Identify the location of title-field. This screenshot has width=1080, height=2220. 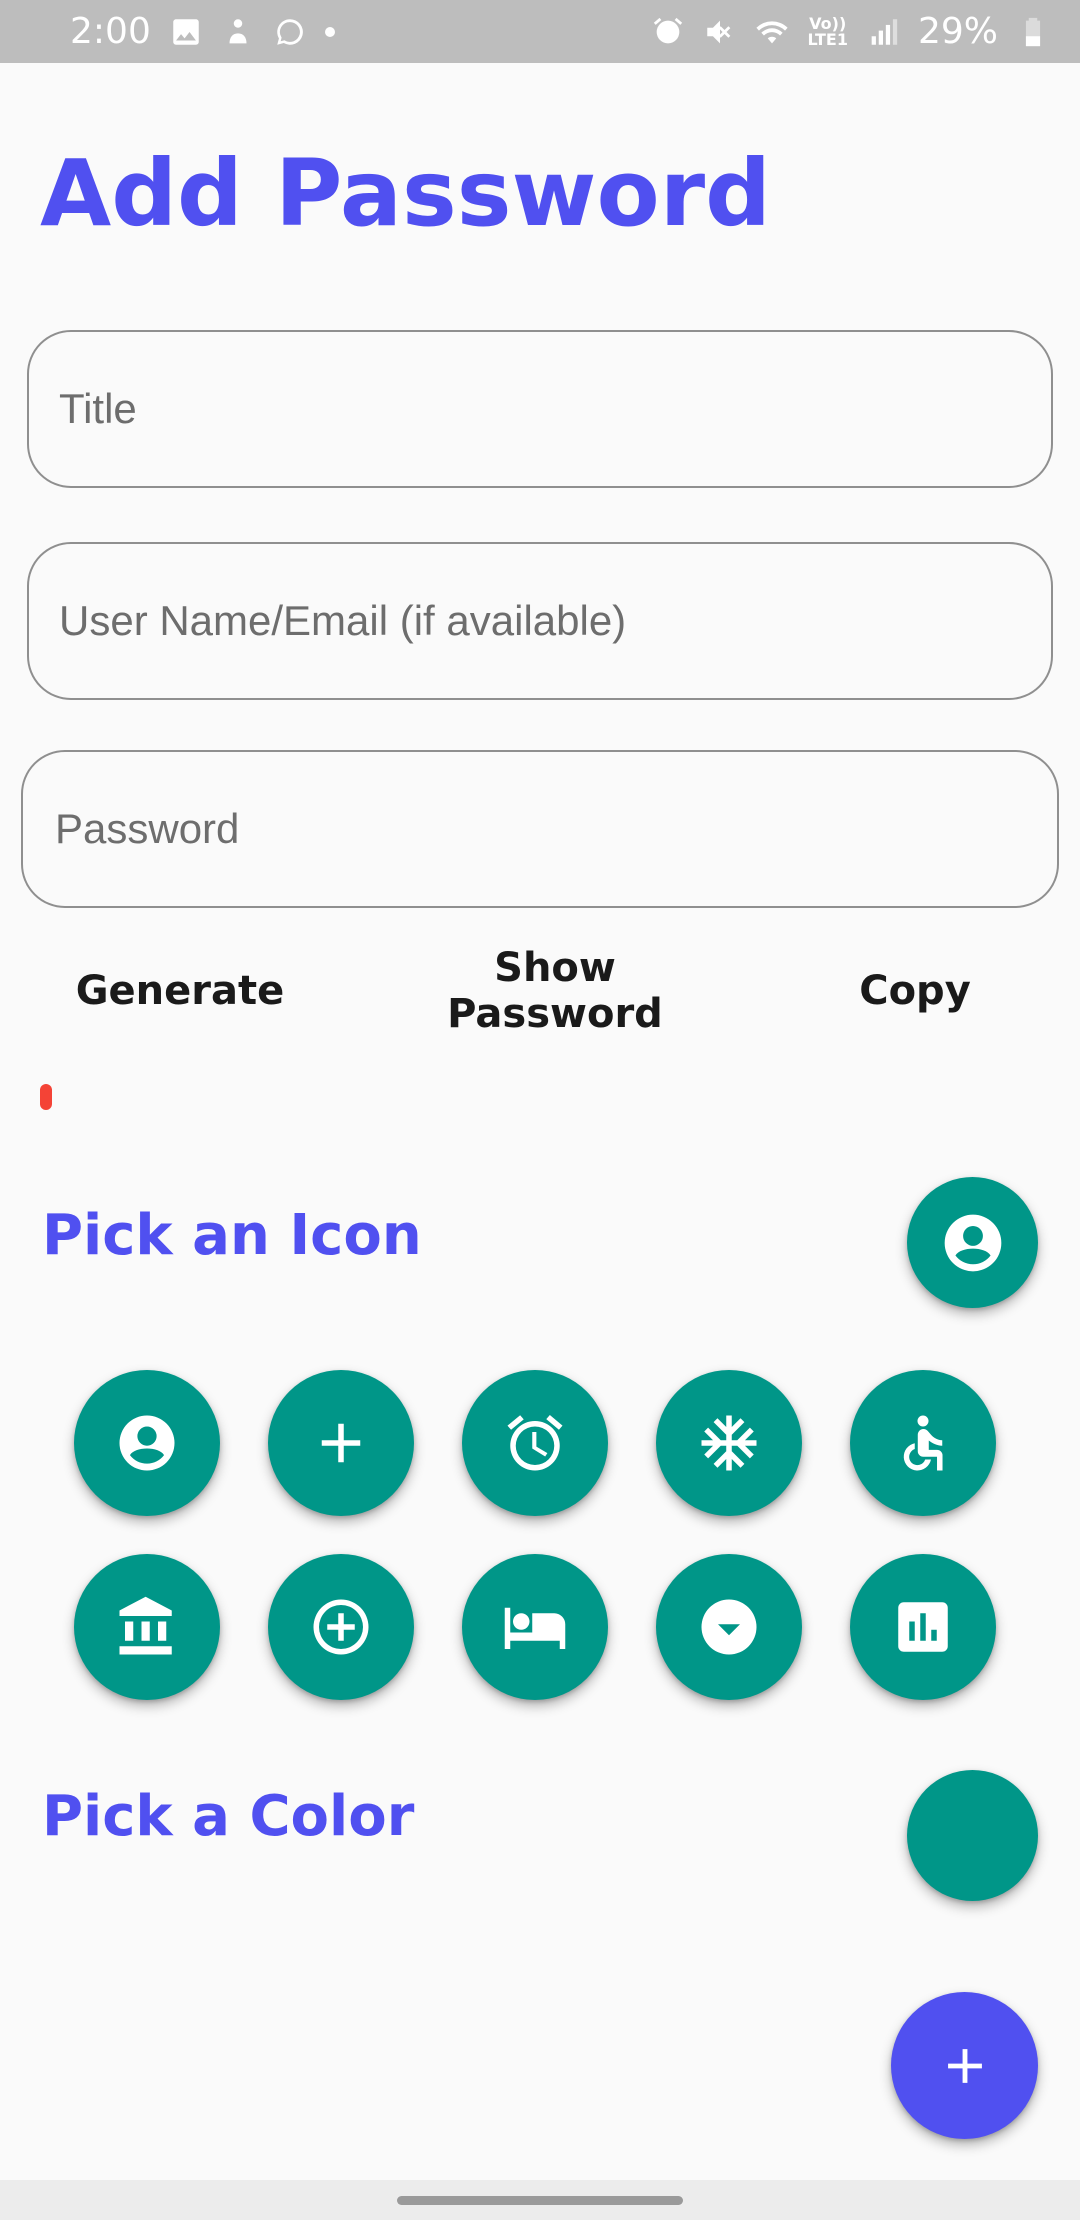
(540, 409).